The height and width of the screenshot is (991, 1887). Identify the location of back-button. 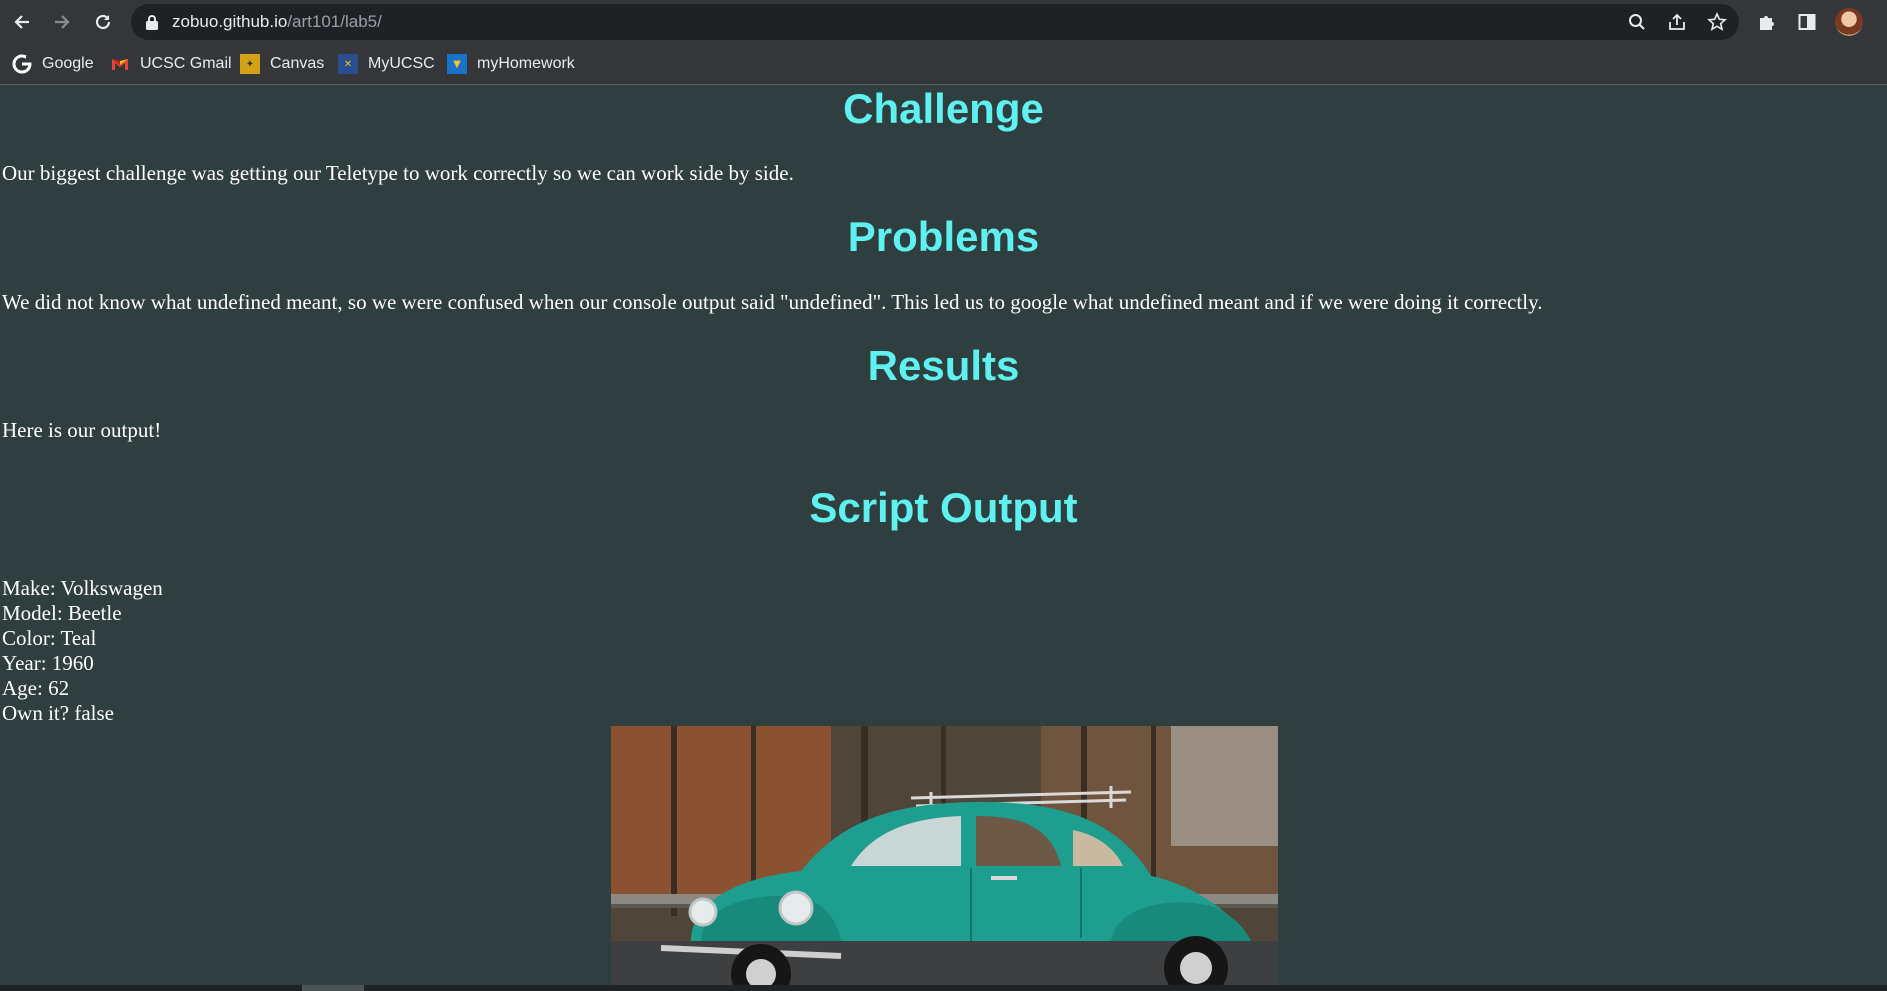
(22, 22).